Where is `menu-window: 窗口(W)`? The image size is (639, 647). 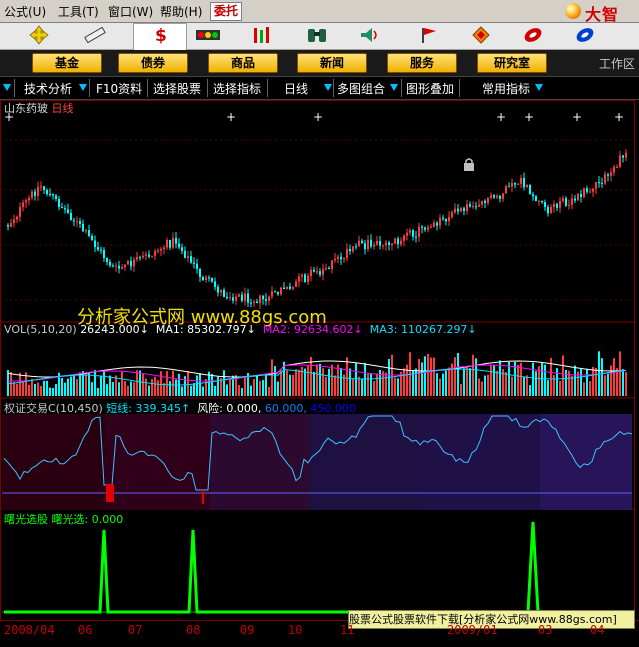
menu-window: 窗口(W) is located at coordinates (130, 11).